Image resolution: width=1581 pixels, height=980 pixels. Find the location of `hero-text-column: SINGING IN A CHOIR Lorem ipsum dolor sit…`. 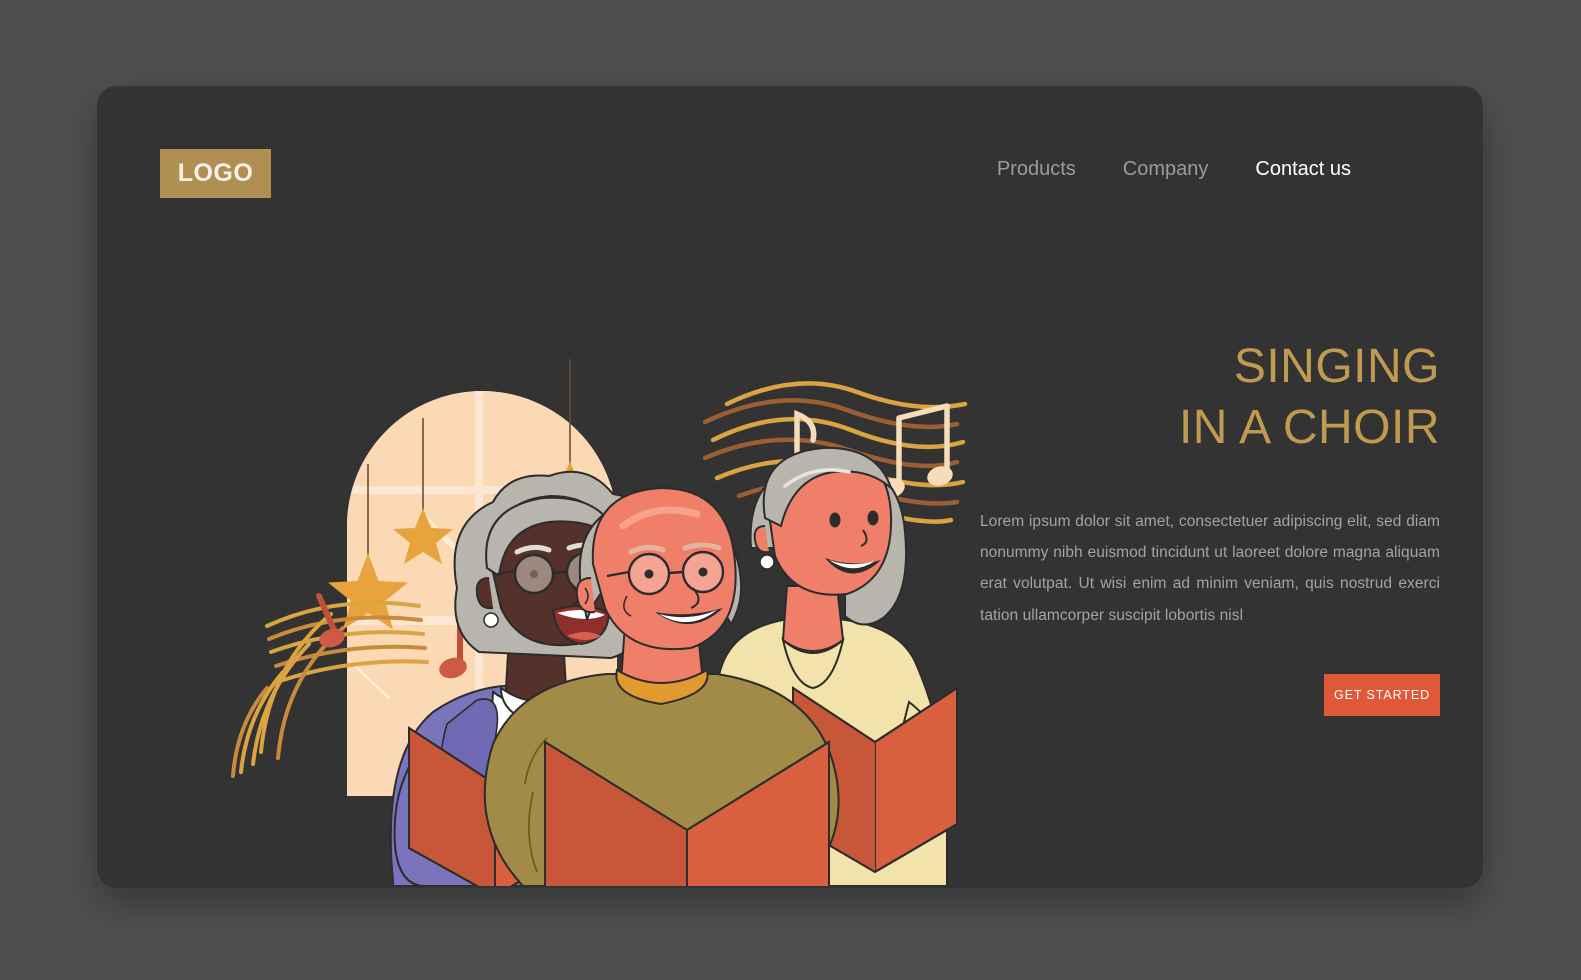

hero-text-column: SINGING IN A CHOIR Lorem ipsum dolor sit… is located at coordinates (1210, 526).